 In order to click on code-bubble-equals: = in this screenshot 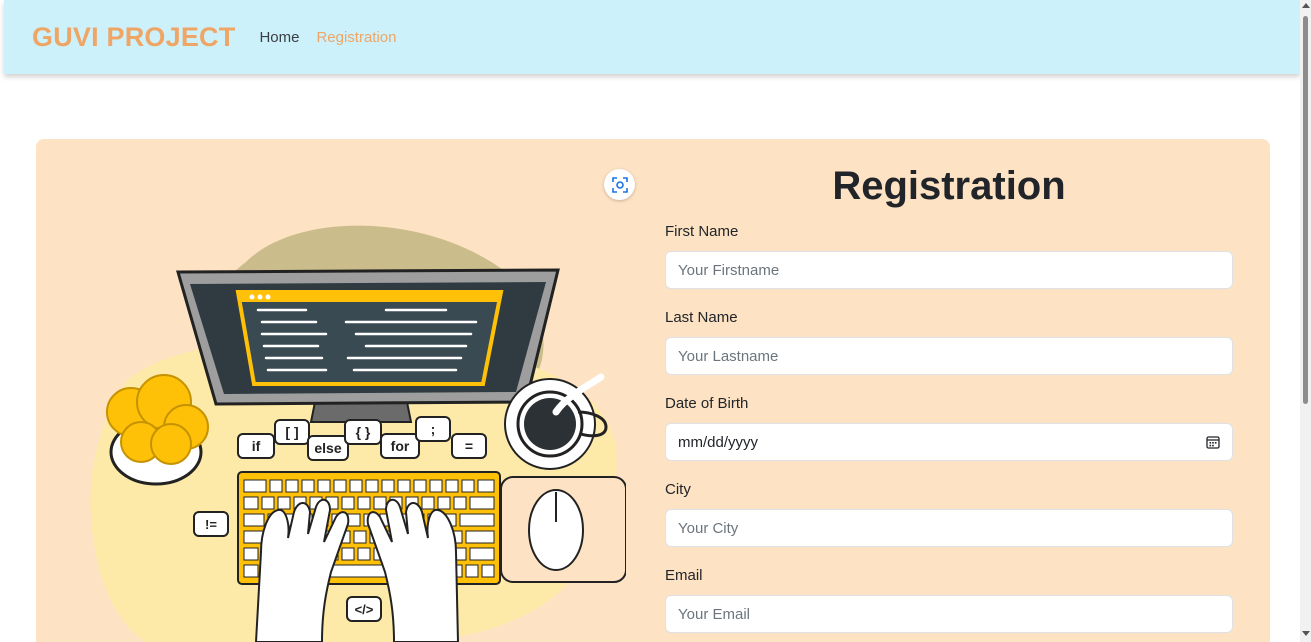, I will do `click(469, 446)`.